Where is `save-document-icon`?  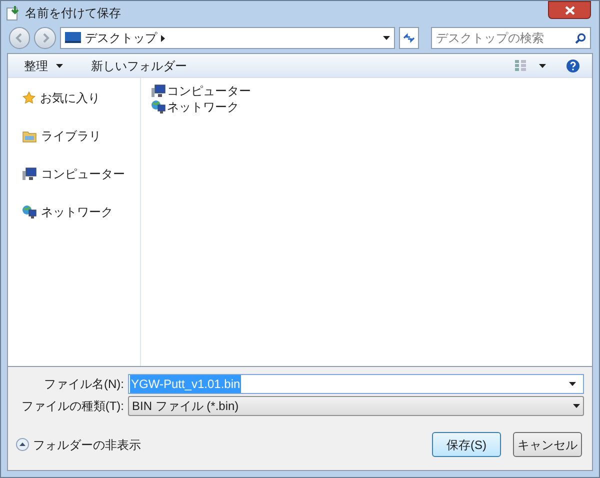
save-document-icon is located at coordinates (13, 13).